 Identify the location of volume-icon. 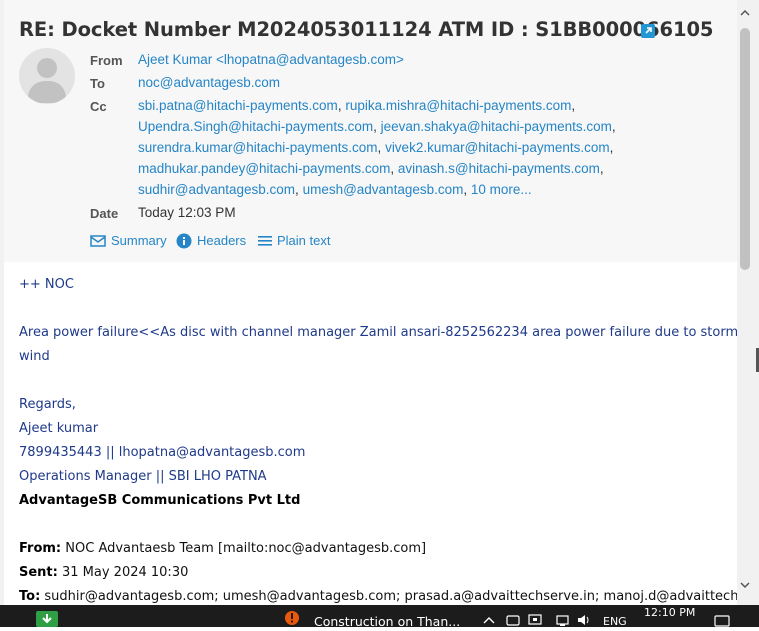
(584, 620).